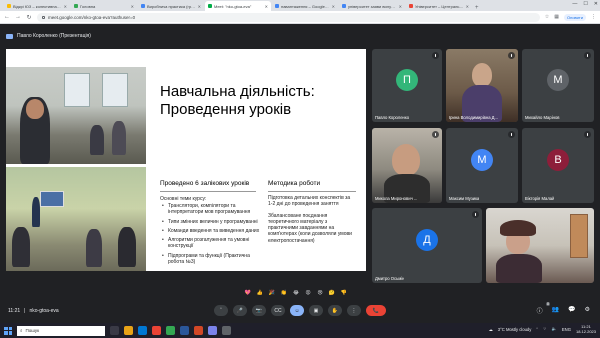  I want to click on emoji-button: ☺, so click(297, 310).